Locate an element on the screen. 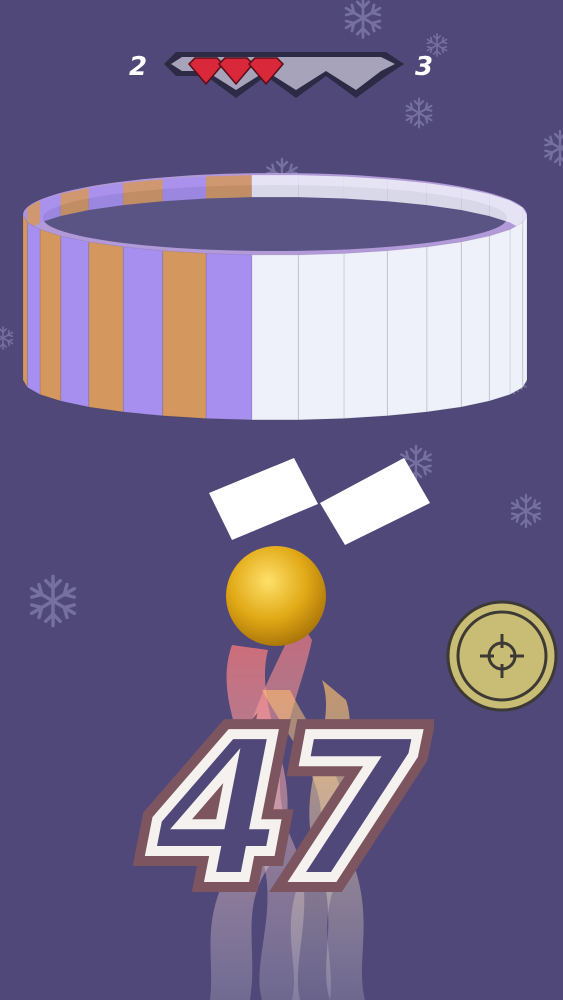 This screenshot has width=563, height=1000. next-level-label: 3 is located at coordinates (424, 67).